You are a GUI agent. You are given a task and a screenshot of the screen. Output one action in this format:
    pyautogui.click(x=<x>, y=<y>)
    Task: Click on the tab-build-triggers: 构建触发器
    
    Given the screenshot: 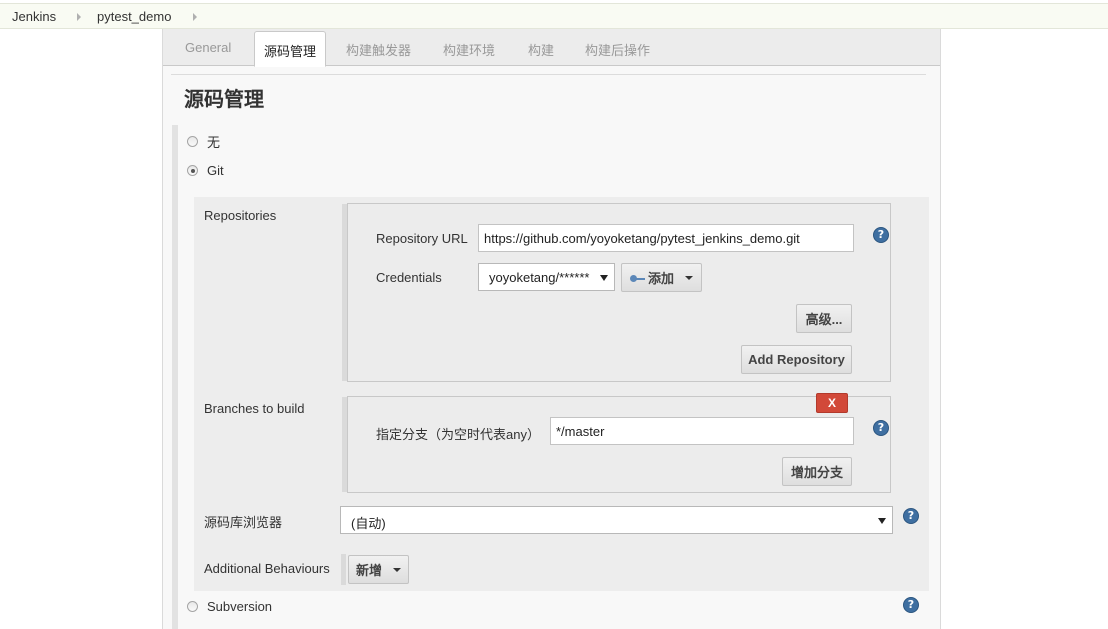 What is the action you would take?
    pyautogui.click(x=378, y=49)
    